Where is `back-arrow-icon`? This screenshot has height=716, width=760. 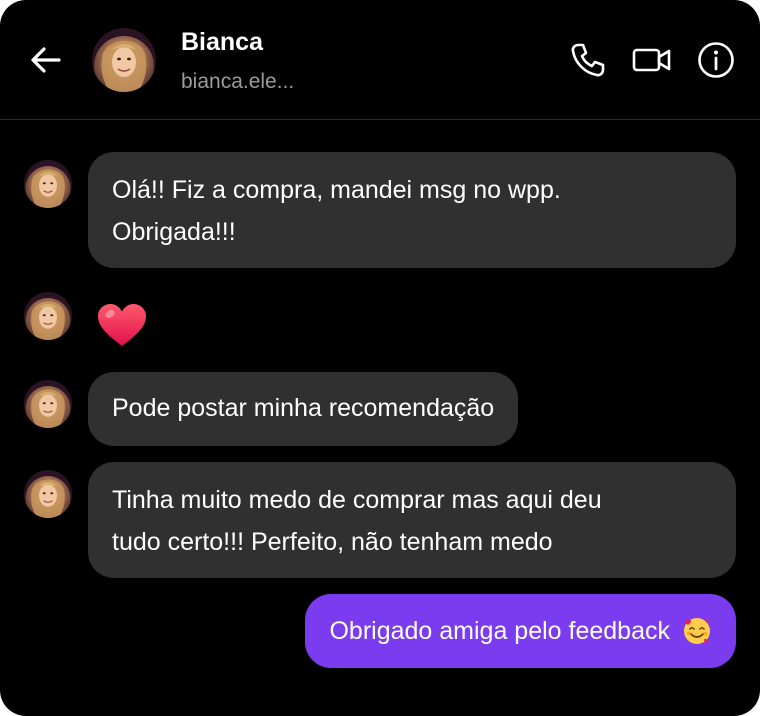
back-arrow-icon is located at coordinates (46, 60).